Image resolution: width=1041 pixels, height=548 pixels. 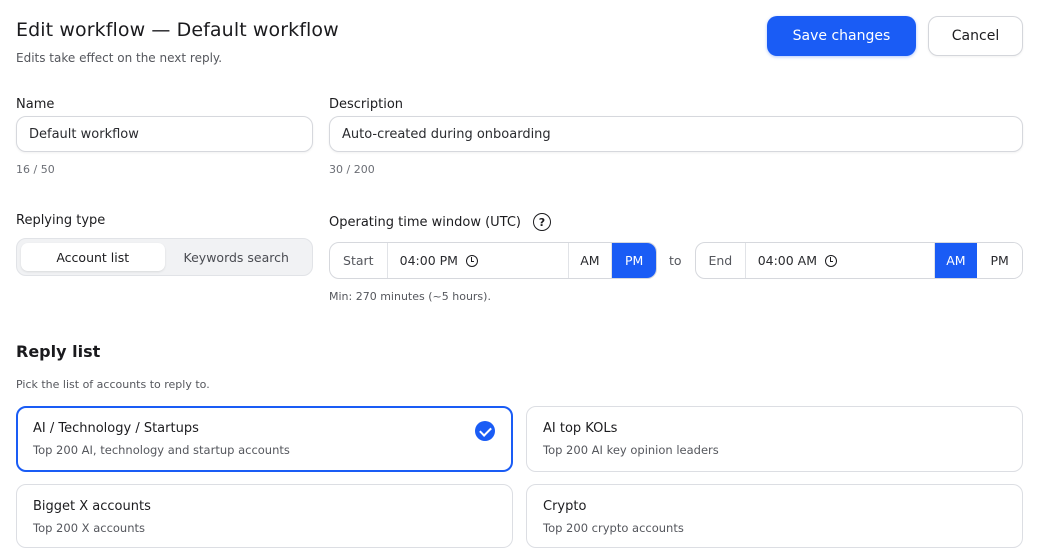 What do you see at coordinates (359, 260) in the screenshot?
I see `start-label: Start` at bounding box center [359, 260].